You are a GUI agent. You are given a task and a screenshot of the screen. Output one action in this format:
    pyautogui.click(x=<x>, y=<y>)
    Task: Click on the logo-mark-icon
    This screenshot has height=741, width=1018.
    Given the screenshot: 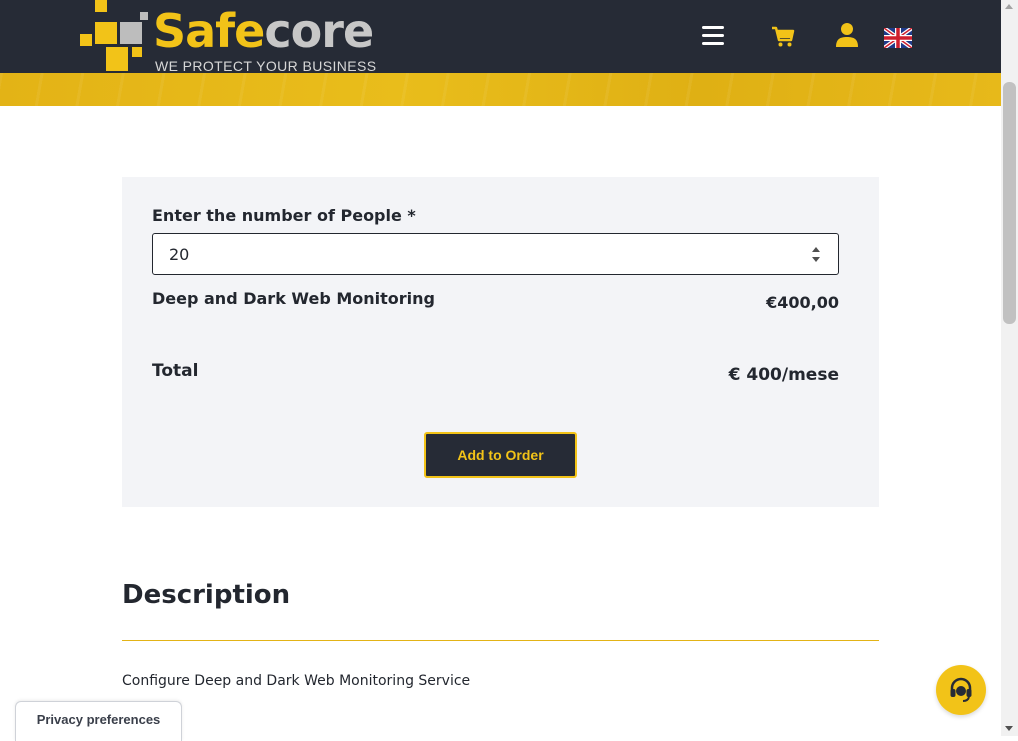 What is the action you would take?
    pyautogui.click(x=115, y=36)
    